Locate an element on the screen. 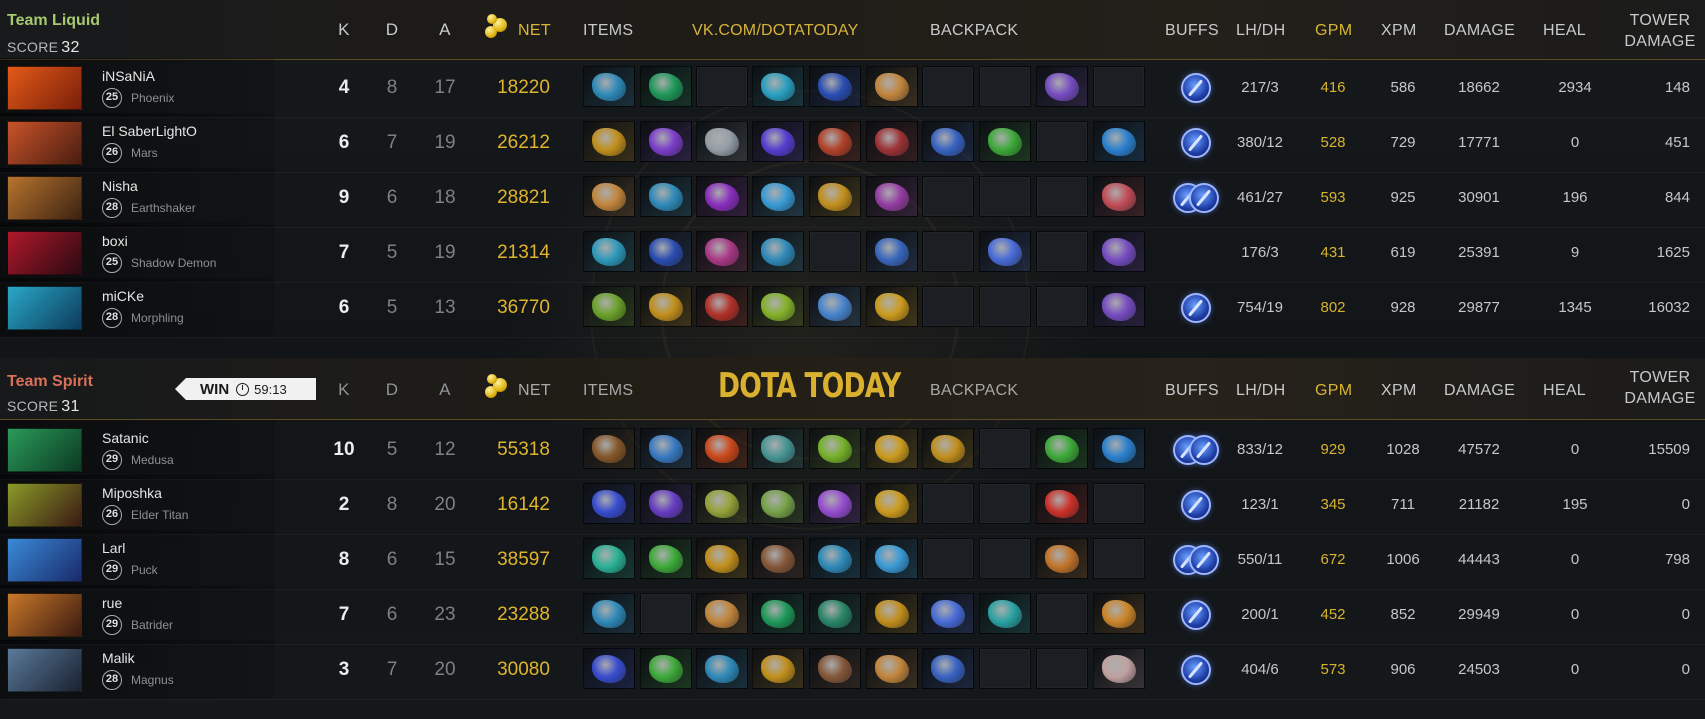  player-name: Satanic is located at coordinates (125, 438).